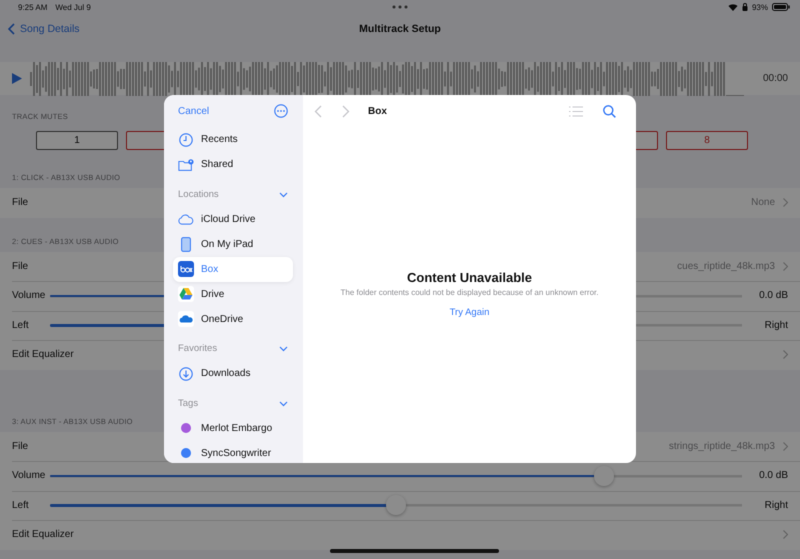 The height and width of the screenshot is (559, 800). What do you see at coordinates (194, 111) in the screenshot?
I see `cancel-link: Cancel` at bounding box center [194, 111].